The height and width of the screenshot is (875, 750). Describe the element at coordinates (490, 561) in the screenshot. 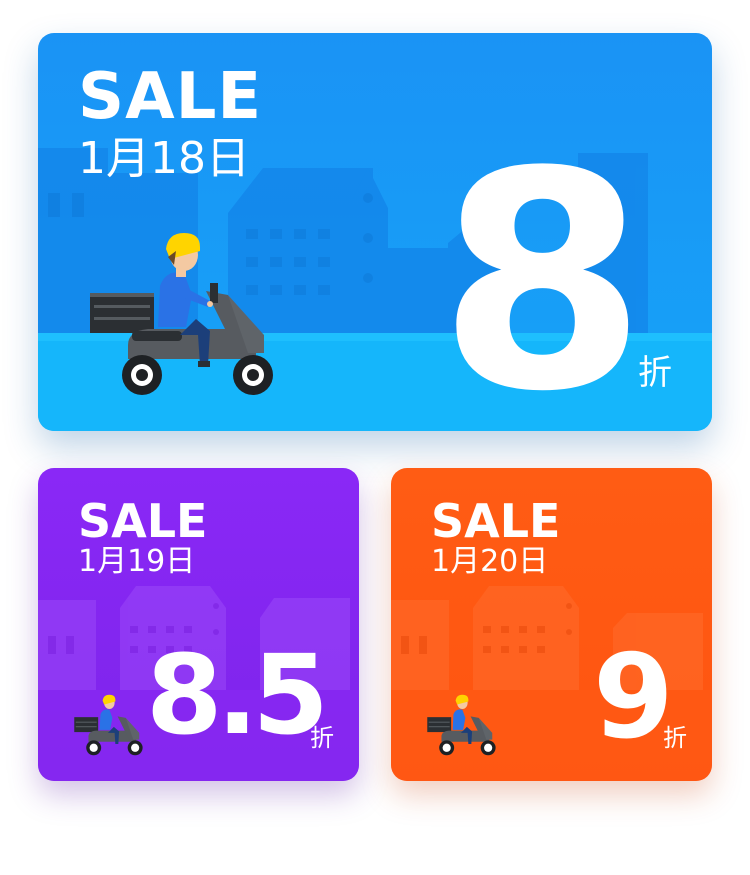

I see `sale-date: 1月20日` at that location.